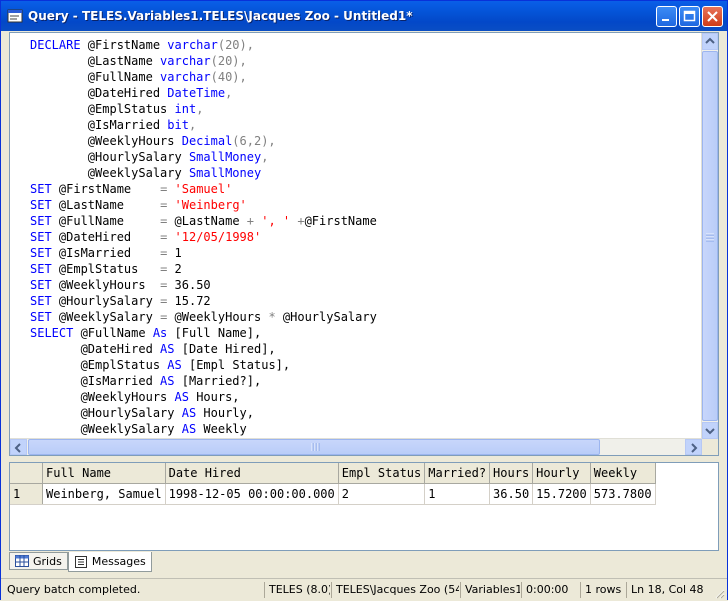 The width and height of the screenshot is (728, 601). What do you see at coordinates (26, 473) in the screenshot?
I see `row-header-corner` at bounding box center [26, 473].